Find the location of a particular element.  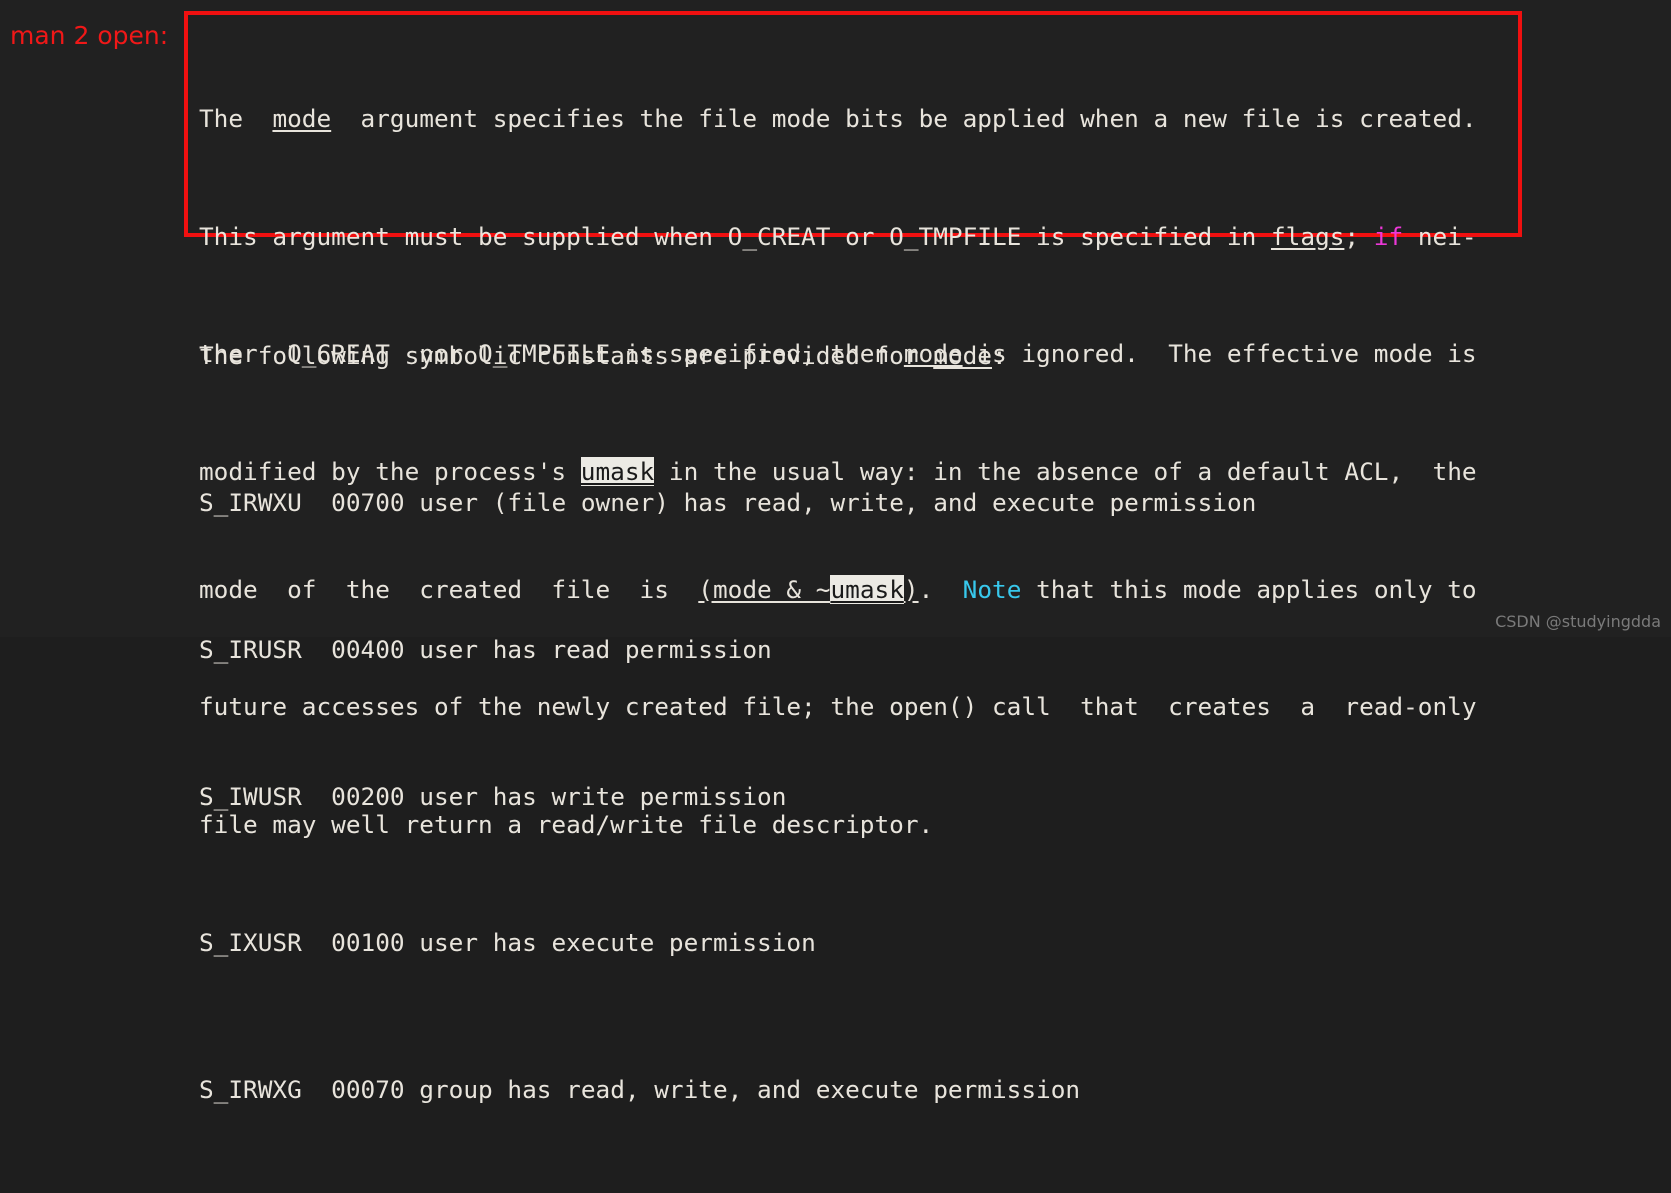

constant-name: S_IRWXG is located at coordinates (250, 1090).